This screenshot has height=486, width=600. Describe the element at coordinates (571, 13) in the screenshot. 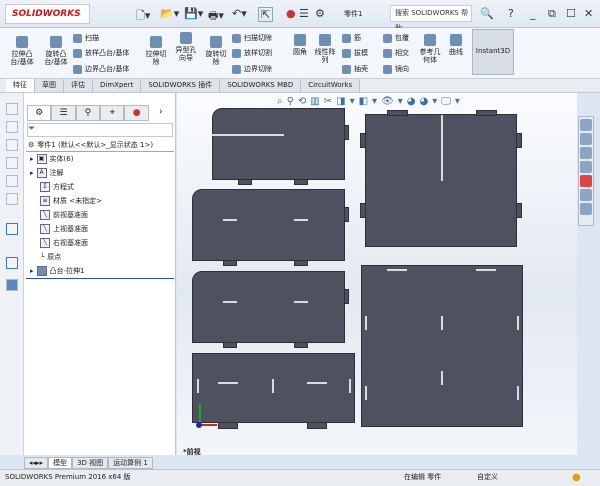

I see `maximize-button: ☐` at that location.